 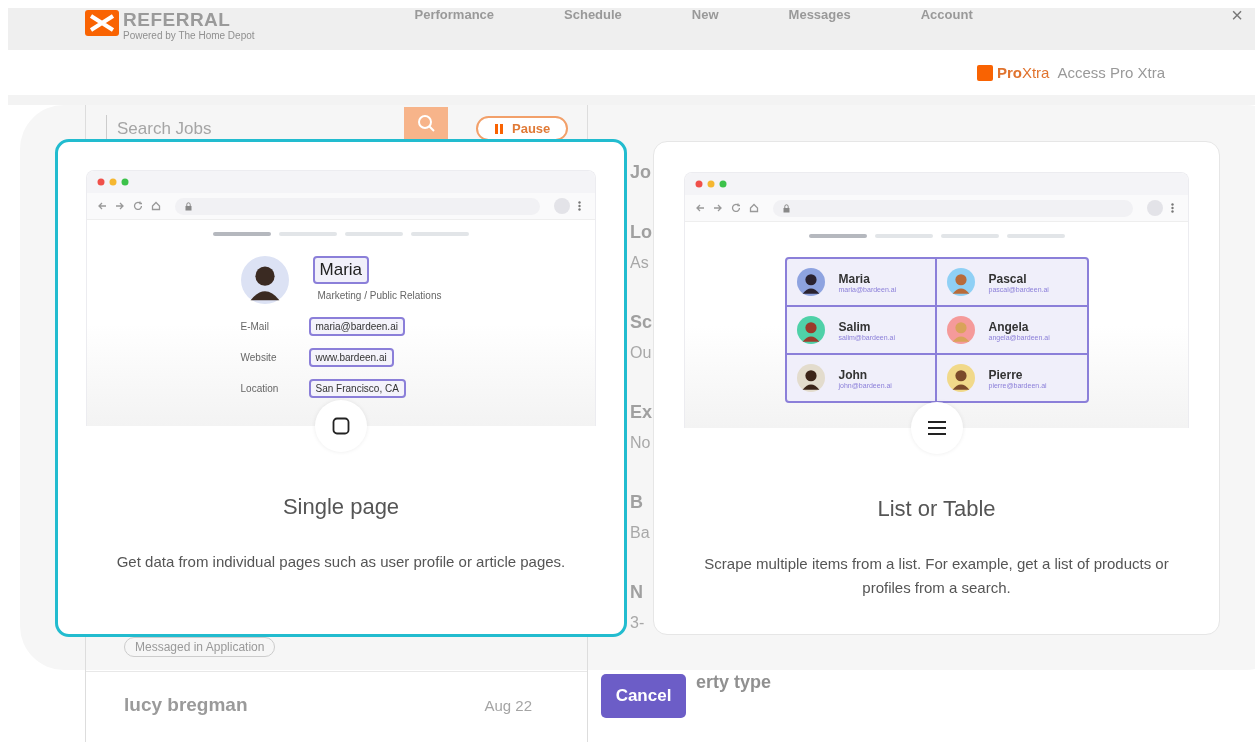 What do you see at coordinates (819, 14) in the screenshot?
I see `nav-link: Messages` at bounding box center [819, 14].